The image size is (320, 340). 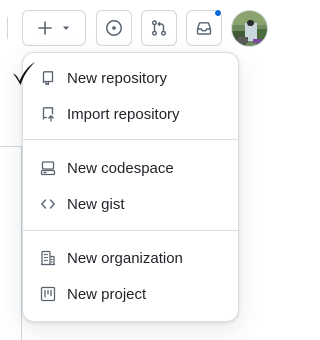 I want to click on triangle-down-icon, so click(x=66, y=28).